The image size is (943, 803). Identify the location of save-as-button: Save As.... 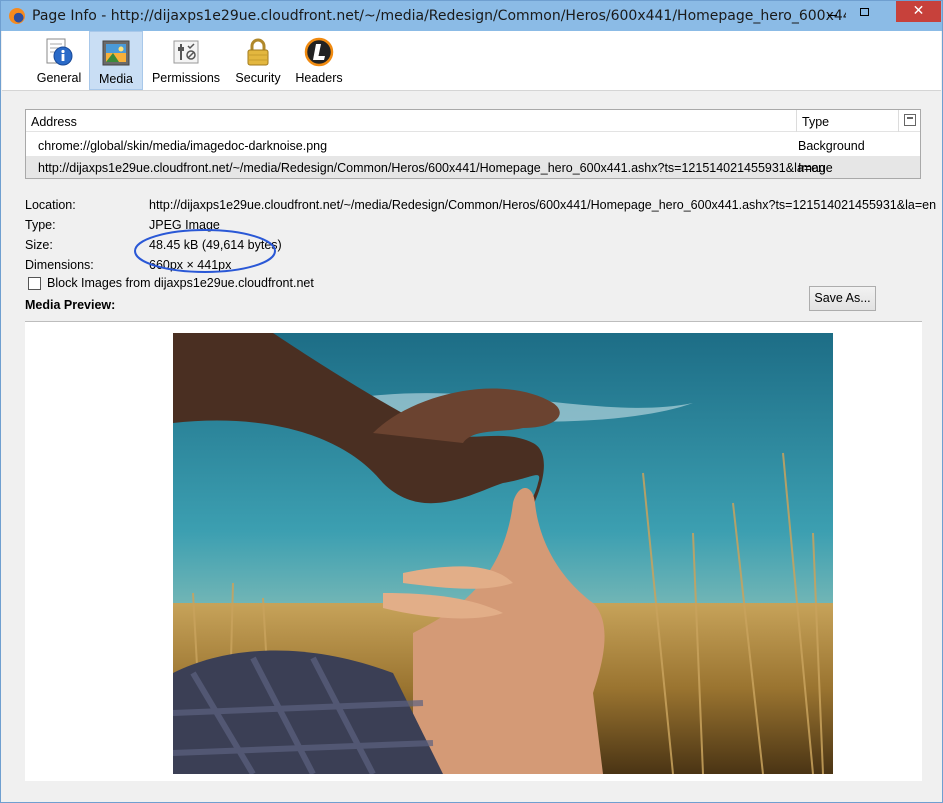
(842, 298).